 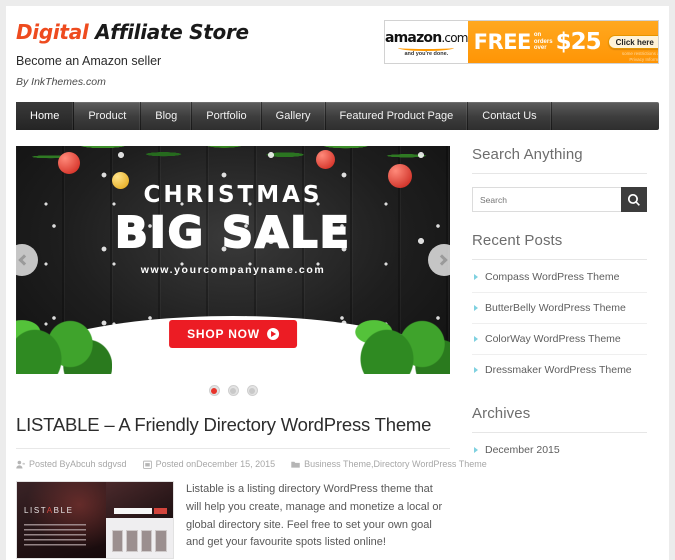 I want to click on recent-post-item: Dressmaker WordPress Theme, so click(x=559, y=370).